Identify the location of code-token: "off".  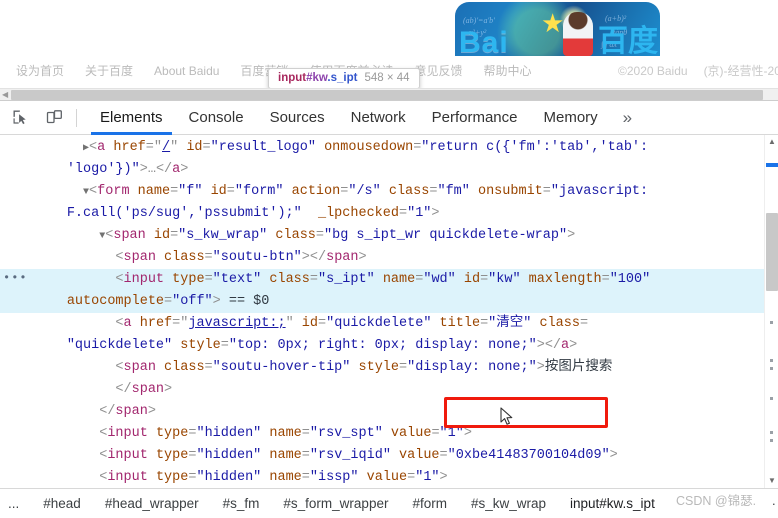
(192, 301).